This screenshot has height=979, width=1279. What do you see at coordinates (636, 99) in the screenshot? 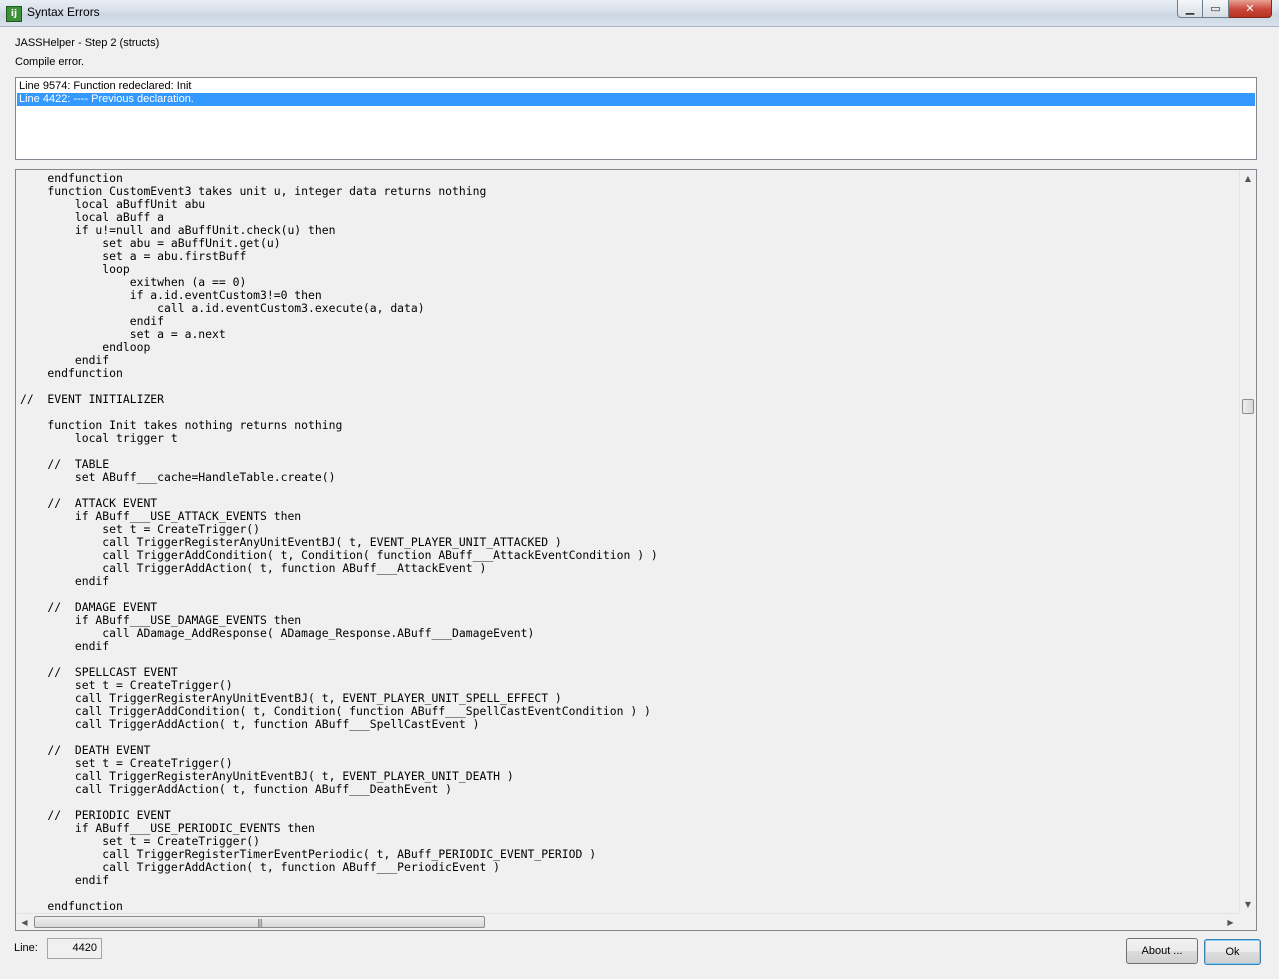
I see `error-item-selected: Line 4422: ---- Previous declaration.` at bounding box center [636, 99].